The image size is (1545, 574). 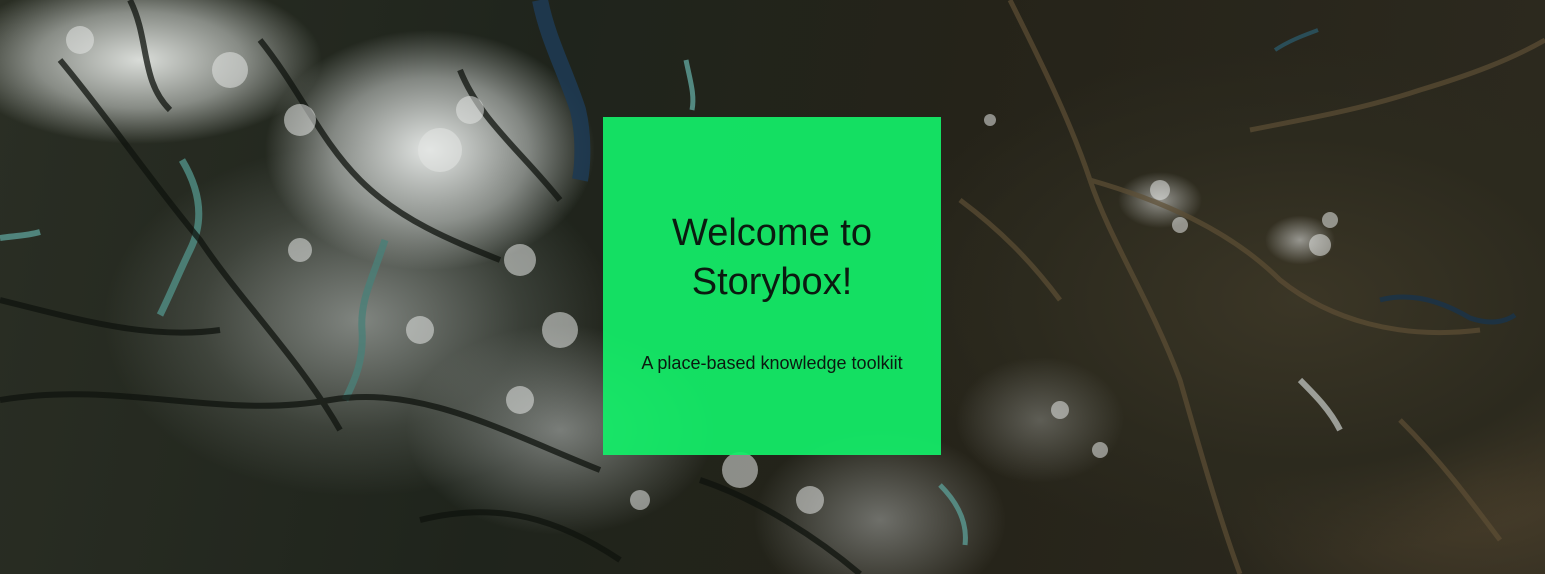 What do you see at coordinates (772, 257) in the screenshot?
I see `welcome-title: Welcome to Storybox!` at bounding box center [772, 257].